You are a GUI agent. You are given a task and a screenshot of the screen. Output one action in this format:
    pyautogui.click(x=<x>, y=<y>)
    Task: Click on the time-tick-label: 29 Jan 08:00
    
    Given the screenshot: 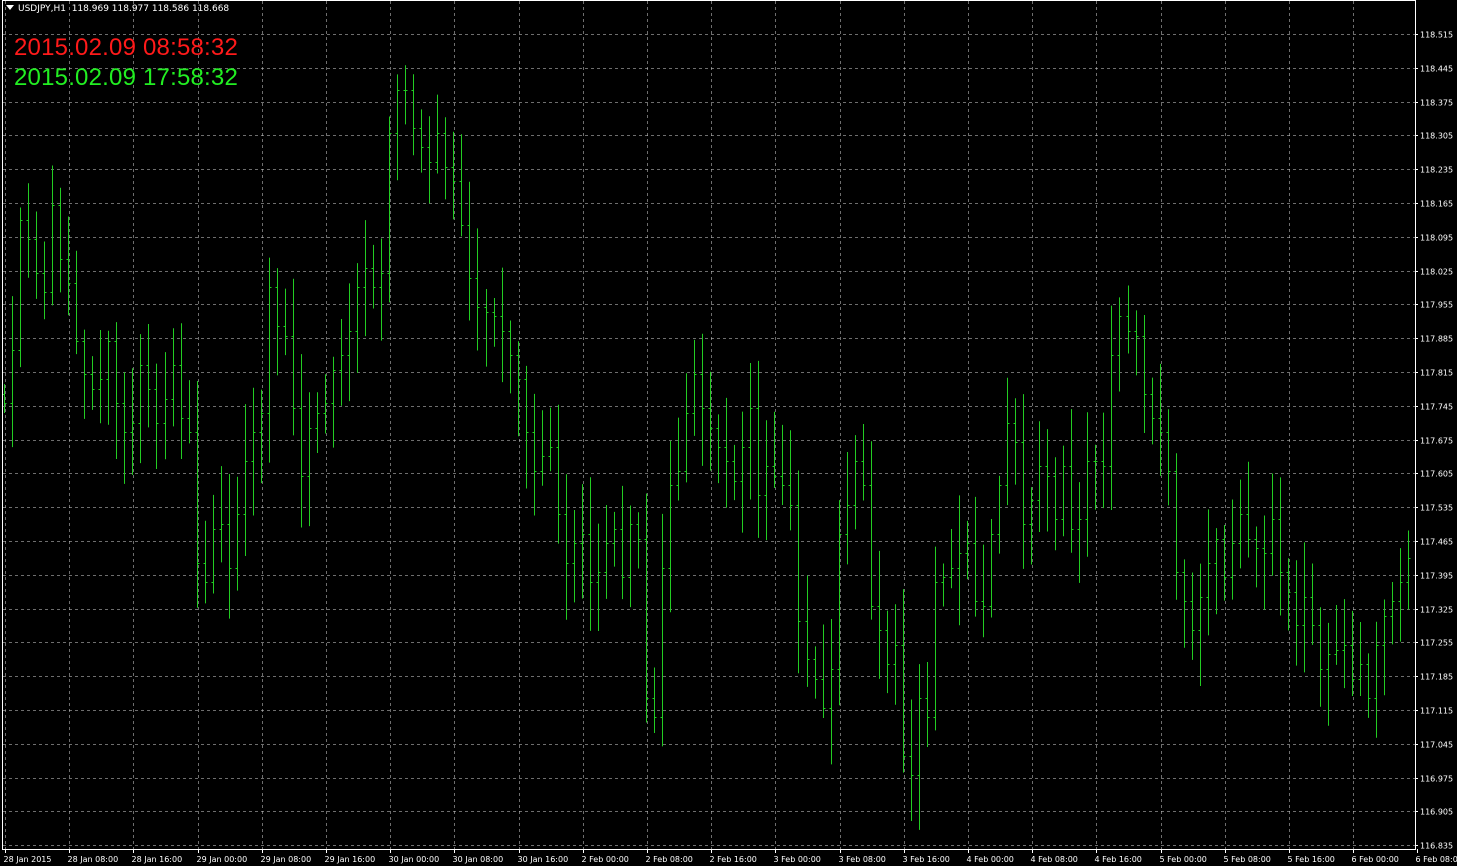 What is the action you would take?
    pyautogui.click(x=286, y=859)
    